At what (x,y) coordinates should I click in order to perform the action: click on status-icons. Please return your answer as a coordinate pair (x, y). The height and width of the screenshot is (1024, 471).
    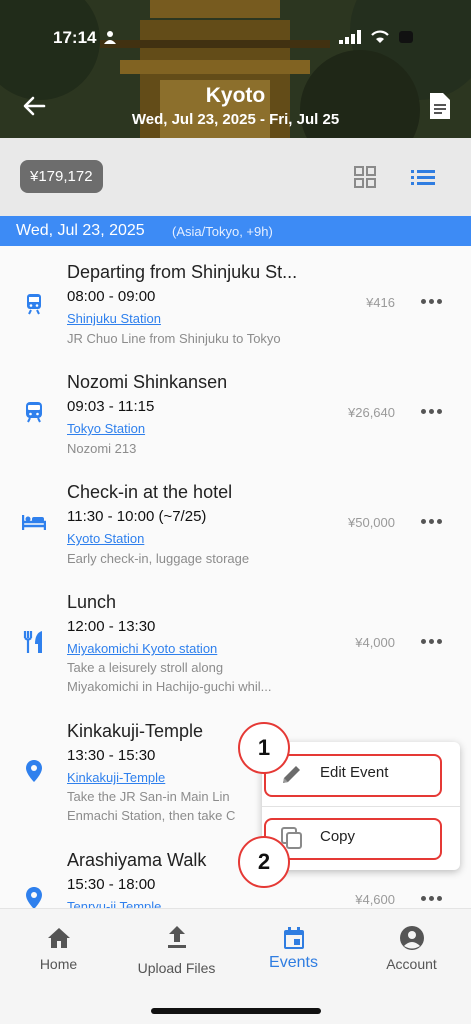
    Looking at the image, I should click on (376, 37).